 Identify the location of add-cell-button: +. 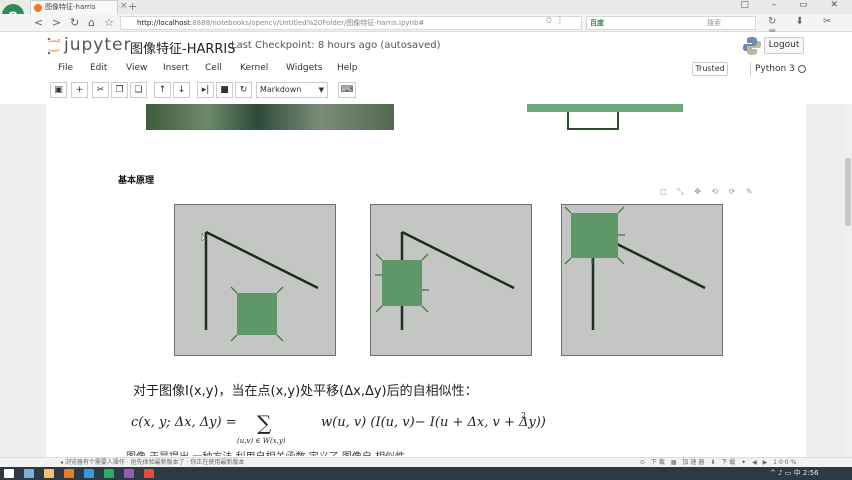
(79, 90).